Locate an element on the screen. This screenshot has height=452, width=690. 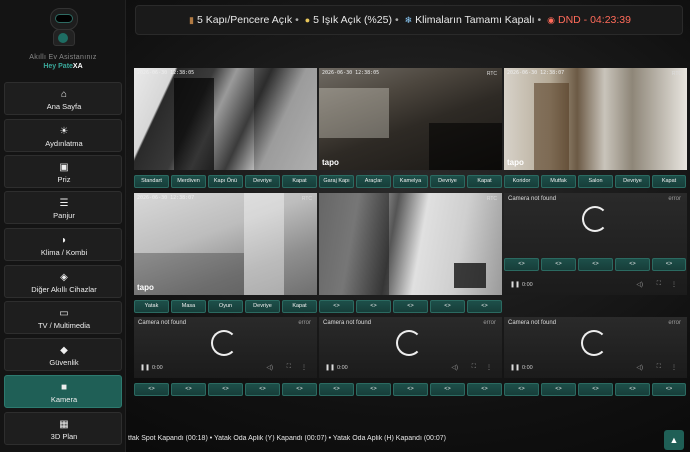
sidebar-item-priz: ▣ Priz is located at coordinates (63, 171).